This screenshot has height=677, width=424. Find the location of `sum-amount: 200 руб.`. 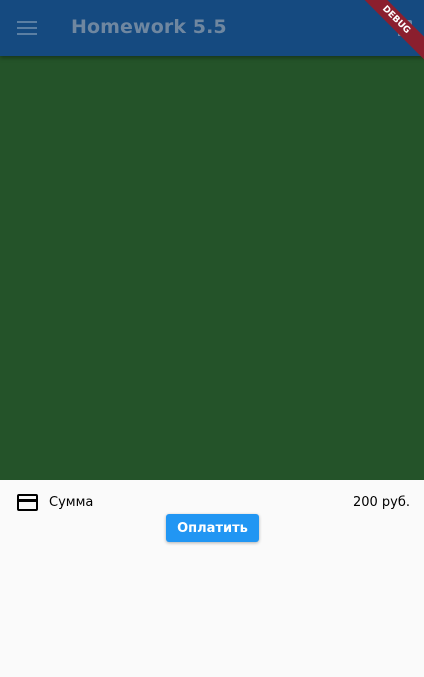

sum-amount: 200 руб. is located at coordinates (381, 502).